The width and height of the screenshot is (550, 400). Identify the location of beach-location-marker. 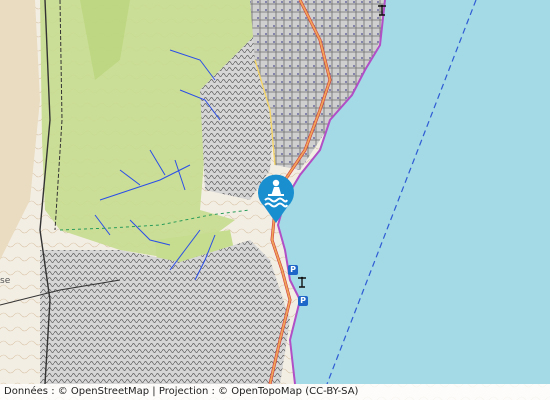
(276, 198).